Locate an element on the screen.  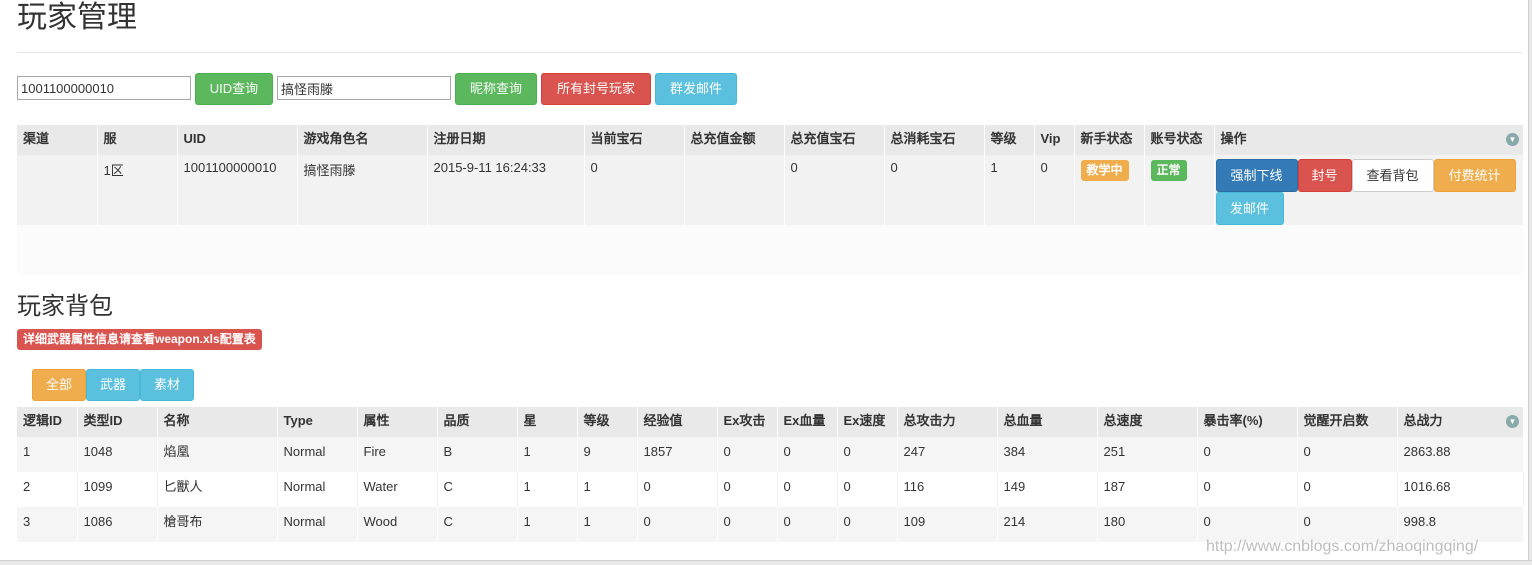
table-cell: 998.8 is located at coordinates (1460, 524).